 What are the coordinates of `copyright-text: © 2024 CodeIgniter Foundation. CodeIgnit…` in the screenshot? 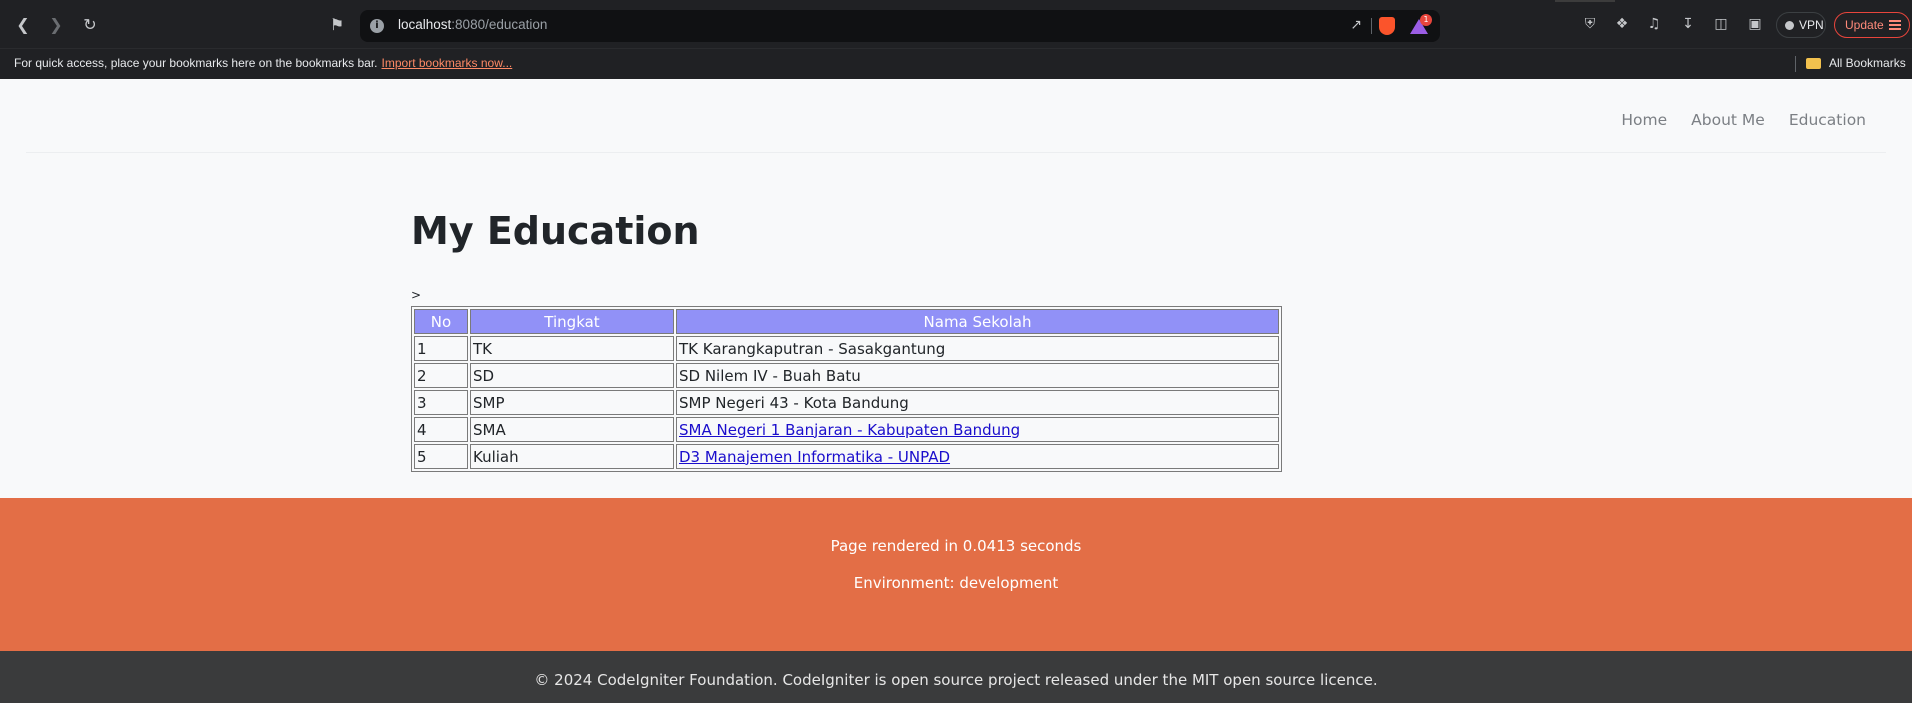 It's located at (956, 680).